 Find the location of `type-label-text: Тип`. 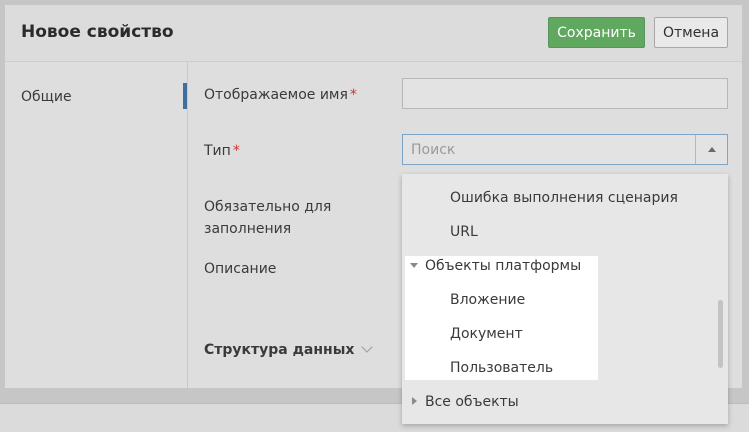

type-label-text: Тип is located at coordinates (217, 151).